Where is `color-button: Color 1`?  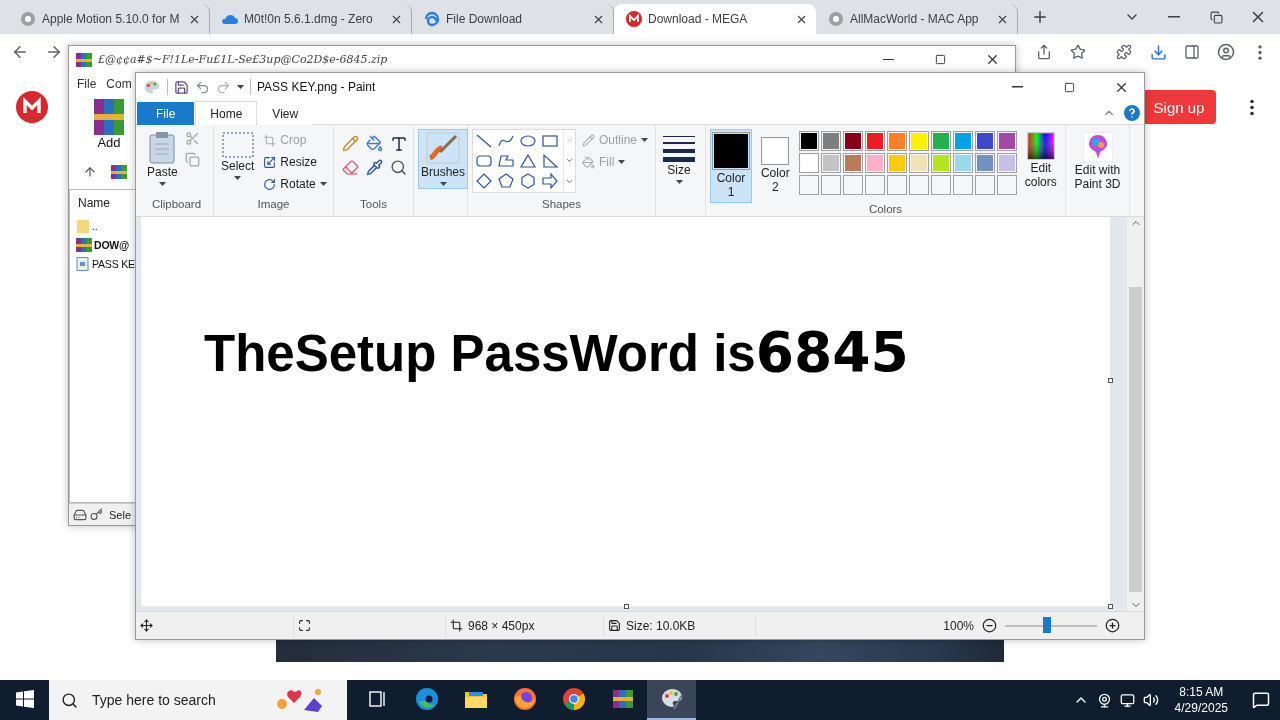
color-button: Color 1 is located at coordinates (731, 166).